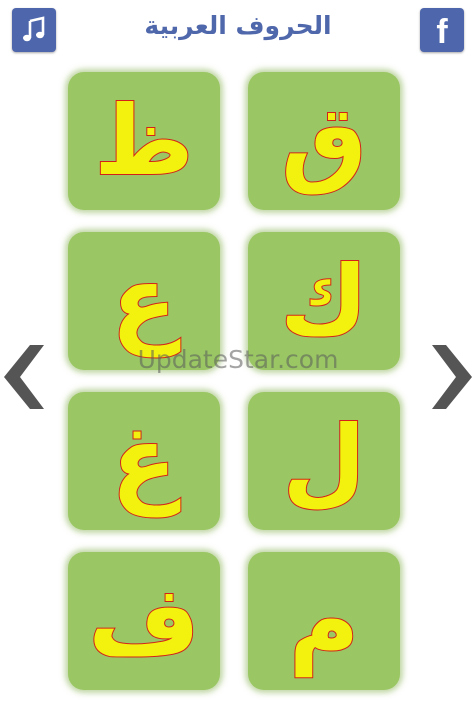 Image resolution: width=476 pixels, height=716 pixels. I want to click on previous-page-button, so click(23, 377).